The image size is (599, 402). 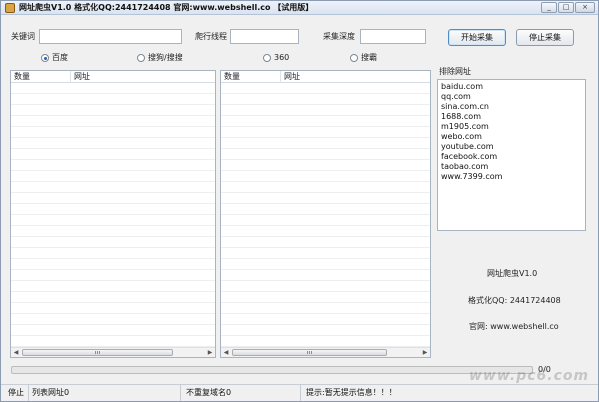 What do you see at coordinates (211, 36) in the screenshot?
I see `threads-label: 爬行线程` at bounding box center [211, 36].